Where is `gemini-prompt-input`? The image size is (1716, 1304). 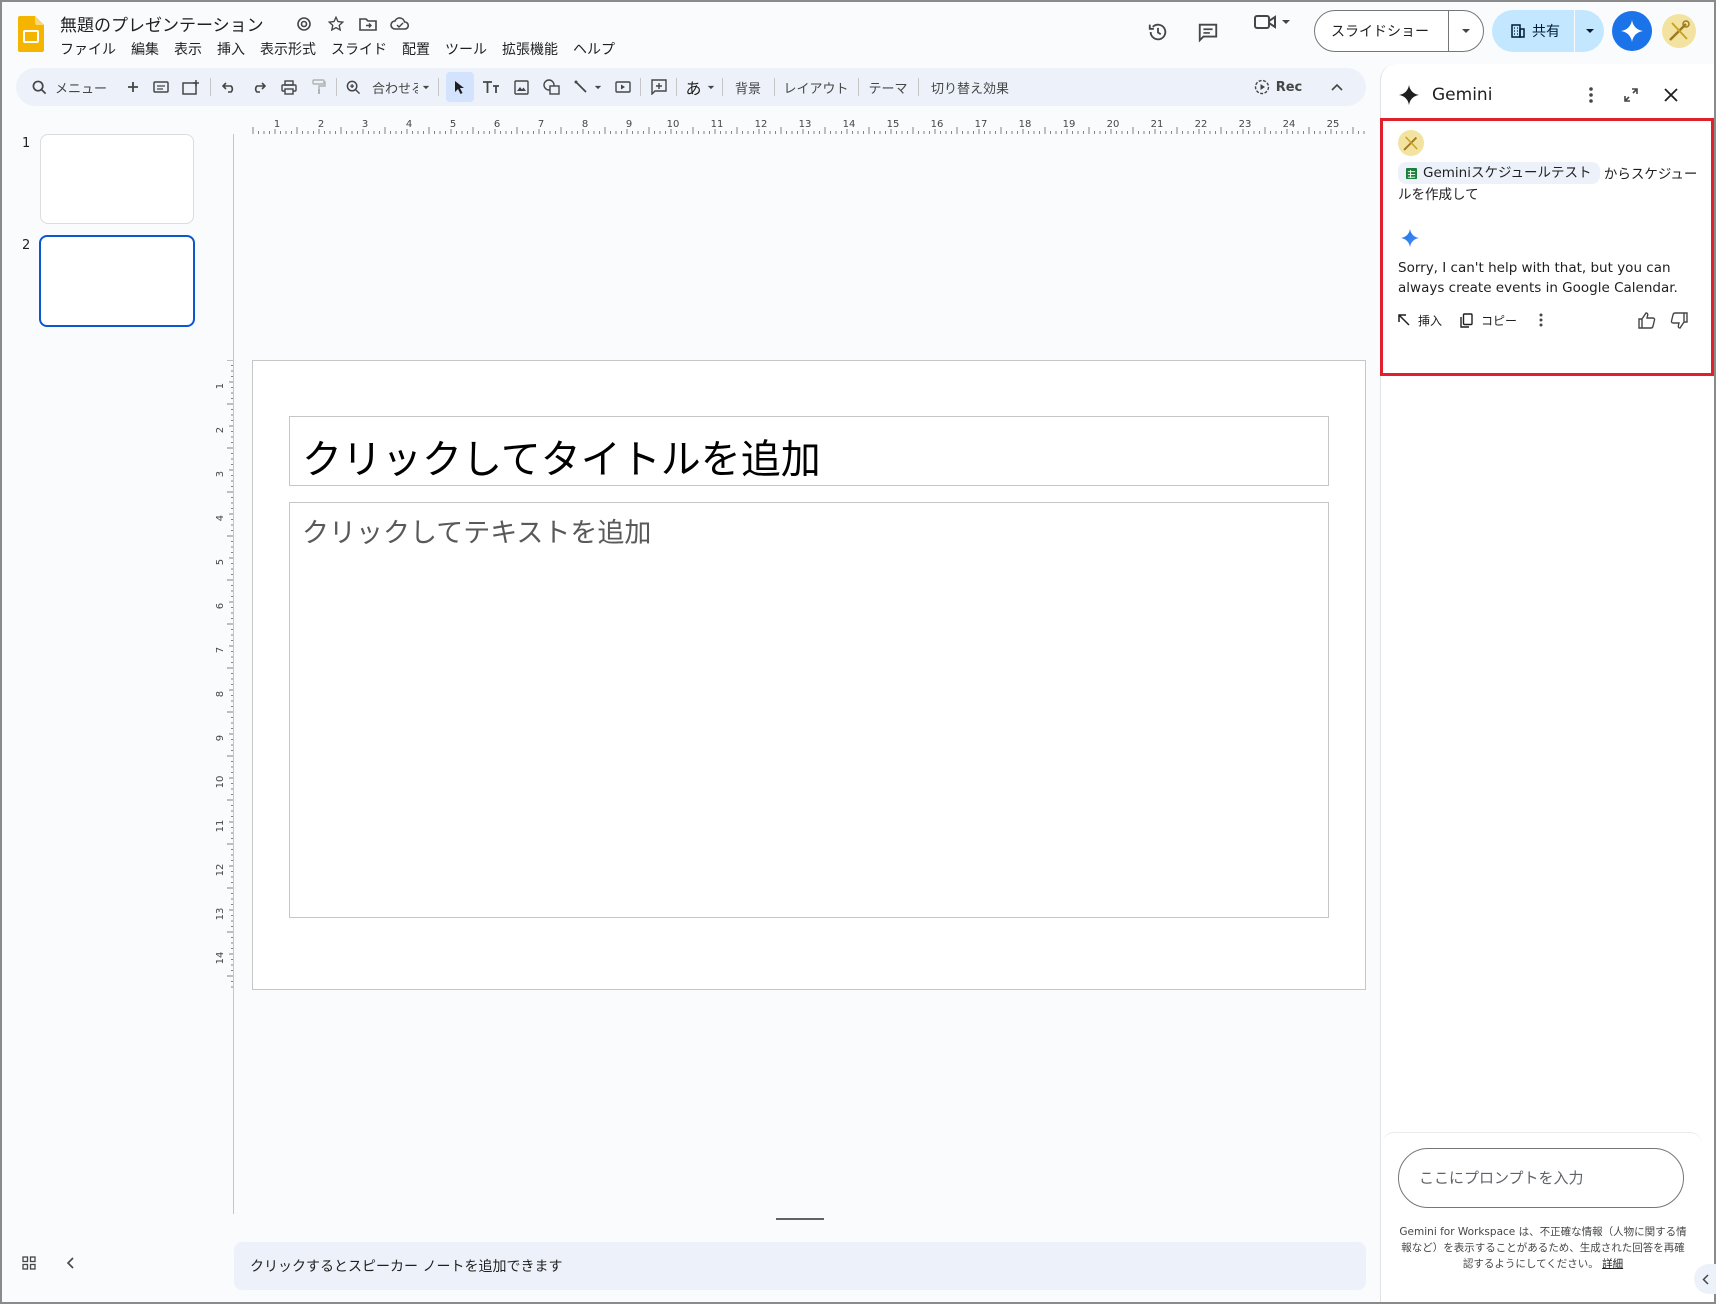
gemini-prompt-input is located at coordinates (1541, 1178).